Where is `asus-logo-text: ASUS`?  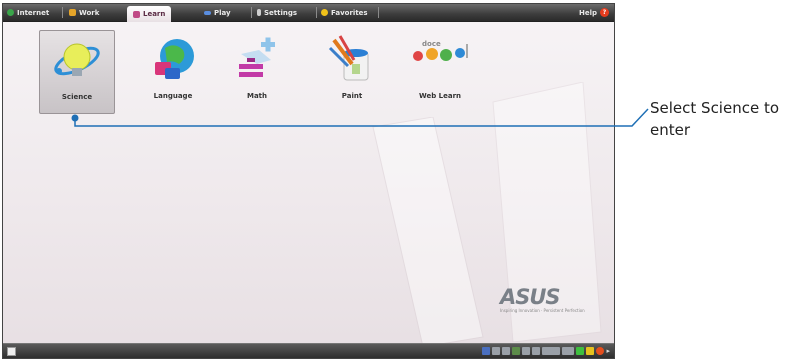
asus-logo-text: ASUS is located at coordinates (530, 297).